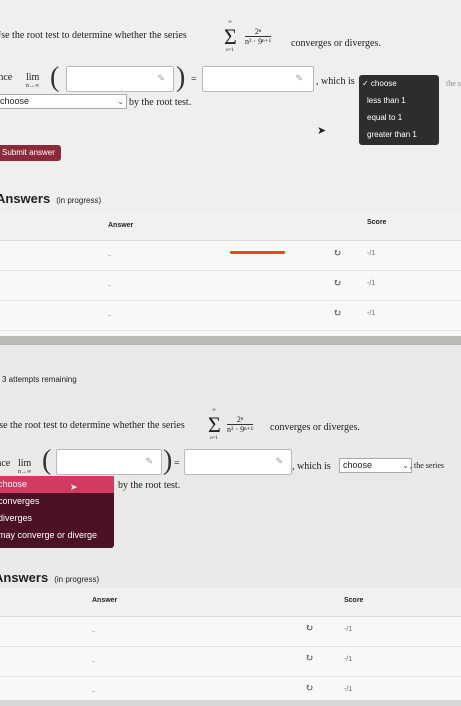  Describe the element at coordinates (63, 101) in the screenshot. I see `convergence-select: choose ⌄` at that location.